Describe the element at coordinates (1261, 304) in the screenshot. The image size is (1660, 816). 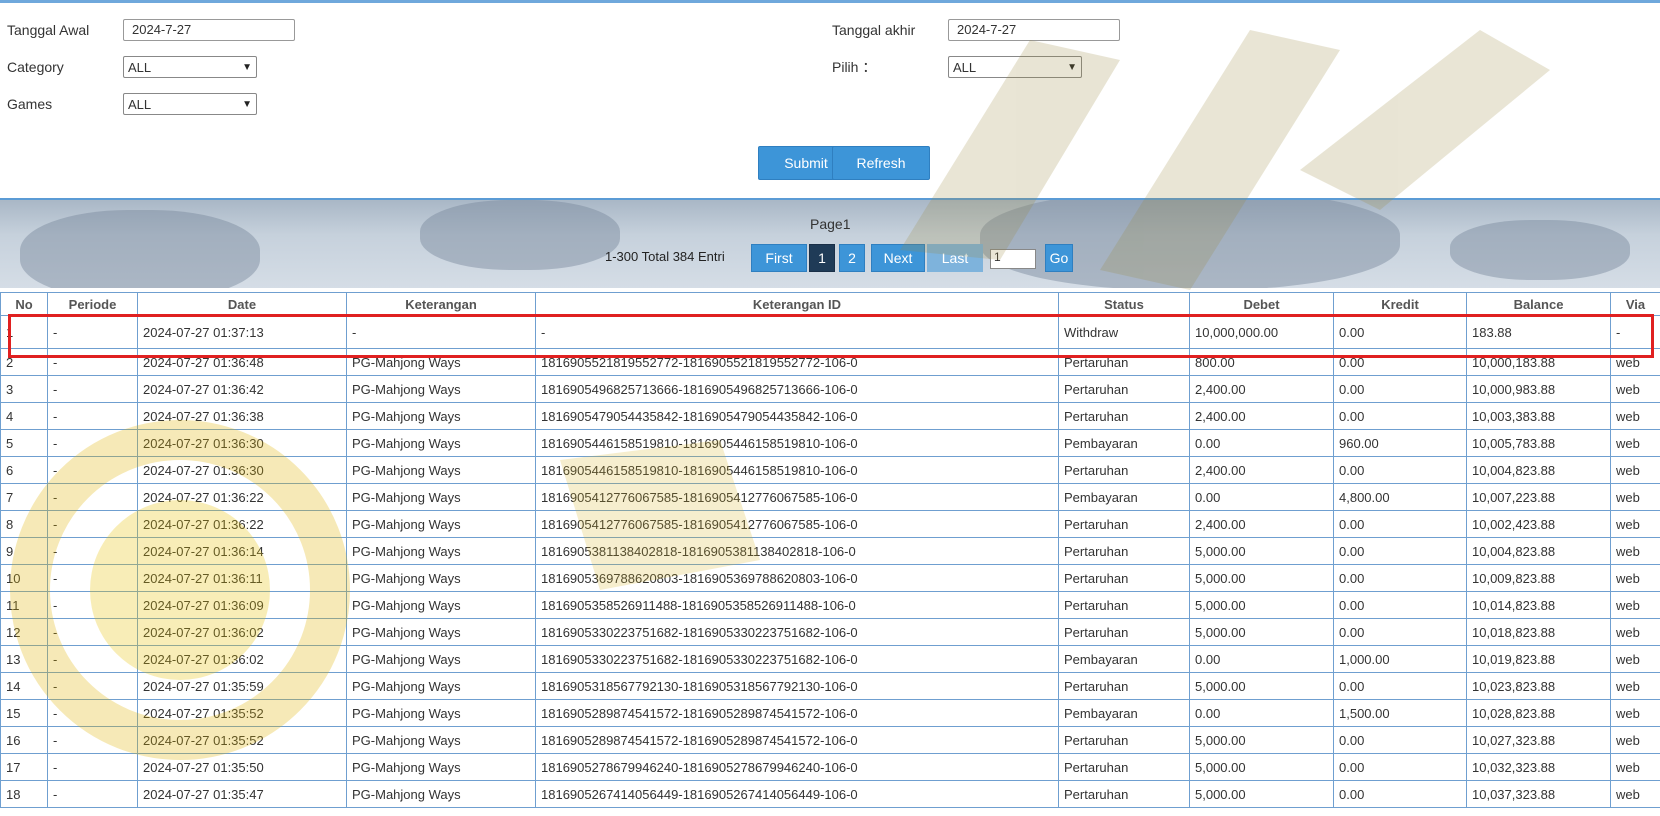
I see `column-header: Debet` at that location.